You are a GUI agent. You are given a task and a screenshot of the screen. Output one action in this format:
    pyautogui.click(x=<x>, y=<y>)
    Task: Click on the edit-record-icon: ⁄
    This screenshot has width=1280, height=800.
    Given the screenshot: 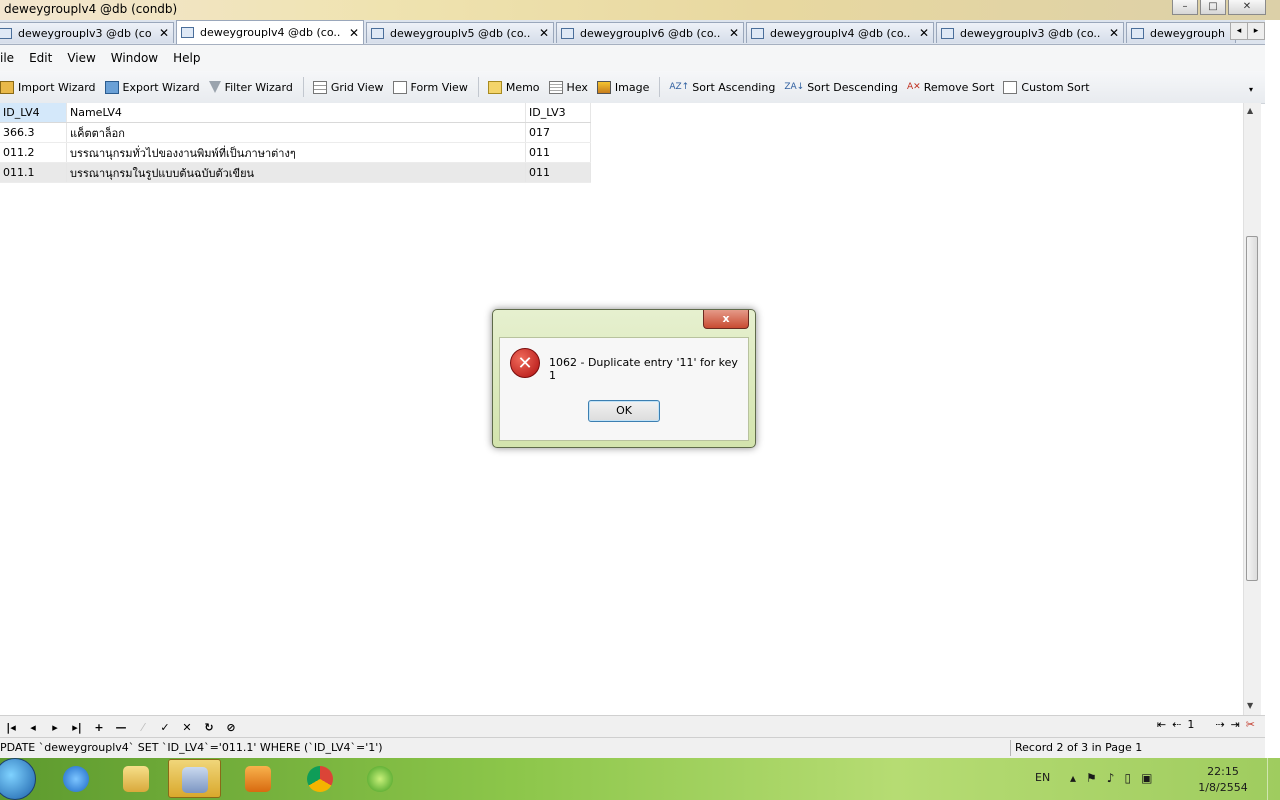 What is the action you would take?
    pyautogui.click(x=143, y=727)
    